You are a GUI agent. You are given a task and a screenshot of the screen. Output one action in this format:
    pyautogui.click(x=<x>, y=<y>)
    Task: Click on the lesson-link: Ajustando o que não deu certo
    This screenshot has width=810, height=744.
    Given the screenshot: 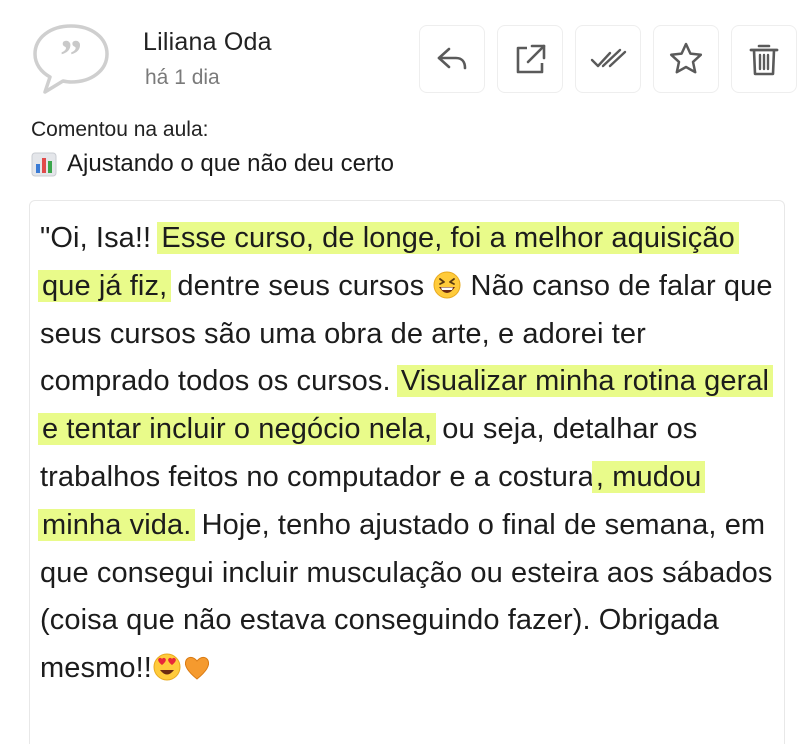 What is the action you would take?
    pyautogui.click(x=212, y=164)
    